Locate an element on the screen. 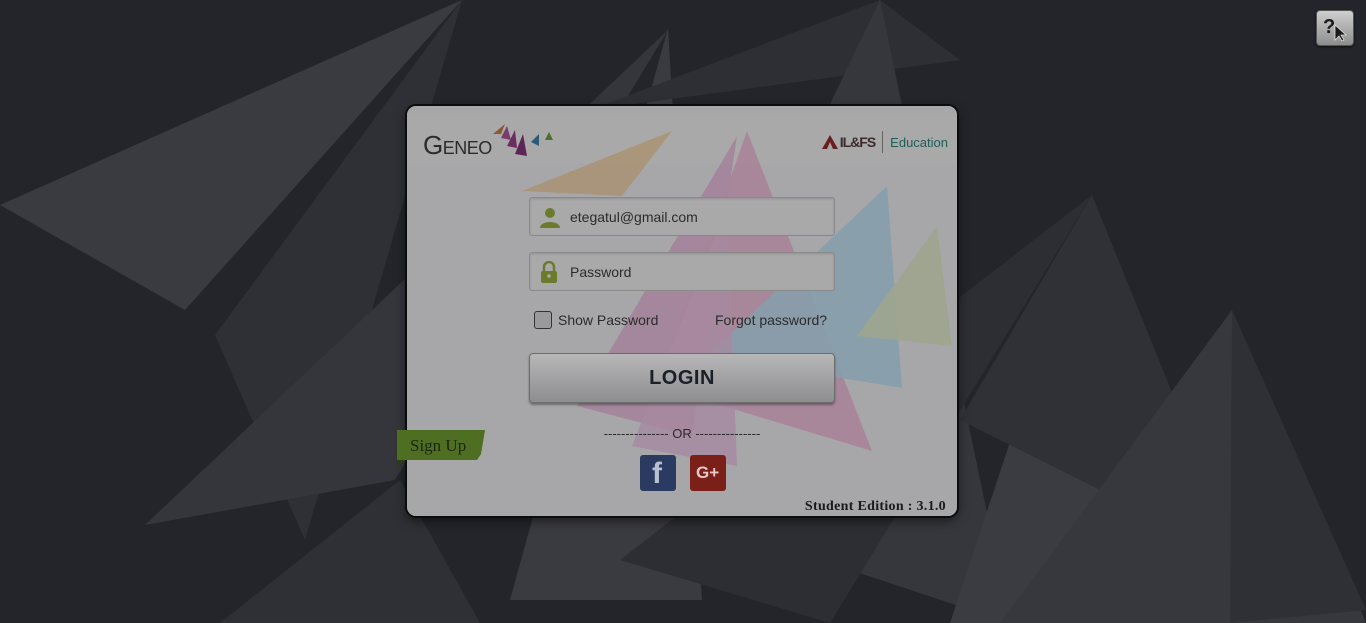 Image resolution: width=1366 pixels, height=623 pixels. or-separator: --------------- OR --------------- is located at coordinates (682, 433).